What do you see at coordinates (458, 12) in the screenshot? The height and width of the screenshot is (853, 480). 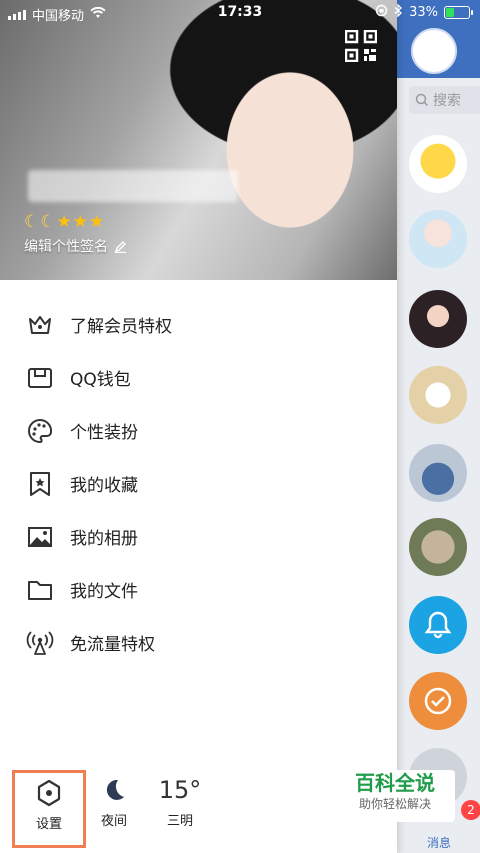 I see `battery-icon` at bounding box center [458, 12].